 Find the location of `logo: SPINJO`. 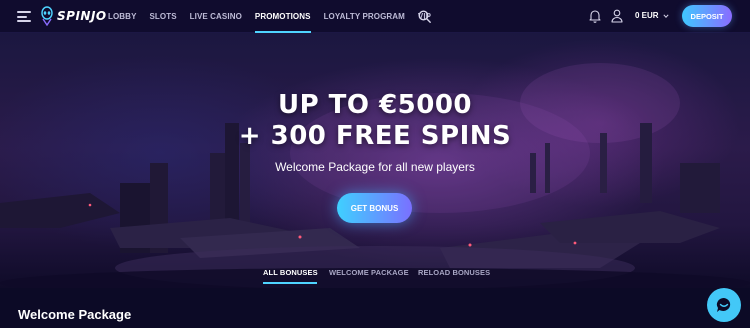

logo: SPINJO is located at coordinates (73, 16).